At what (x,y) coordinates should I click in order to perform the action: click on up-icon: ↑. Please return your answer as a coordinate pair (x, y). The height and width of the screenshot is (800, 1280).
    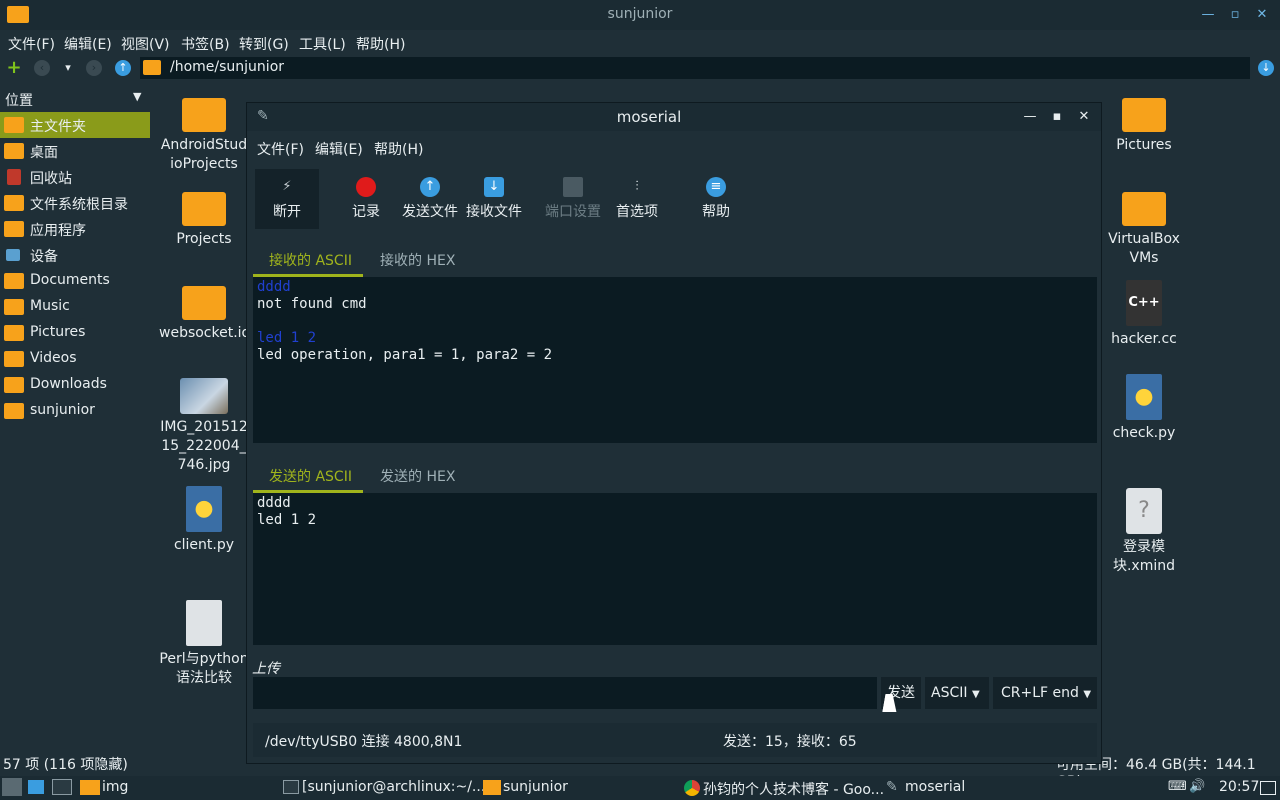
    Looking at the image, I should click on (123, 68).